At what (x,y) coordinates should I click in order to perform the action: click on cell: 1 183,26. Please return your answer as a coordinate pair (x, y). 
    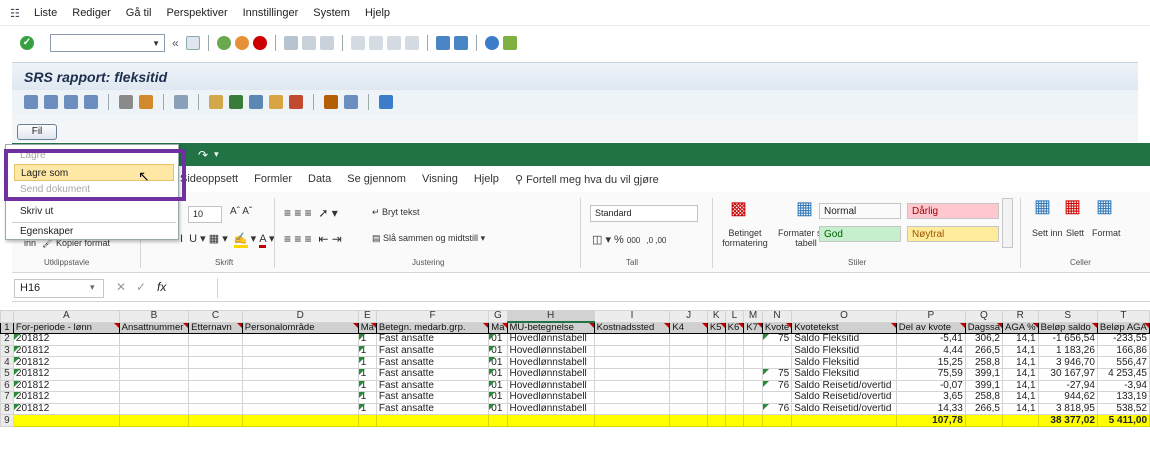
    Looking at the image, I should click on (1067, 351).